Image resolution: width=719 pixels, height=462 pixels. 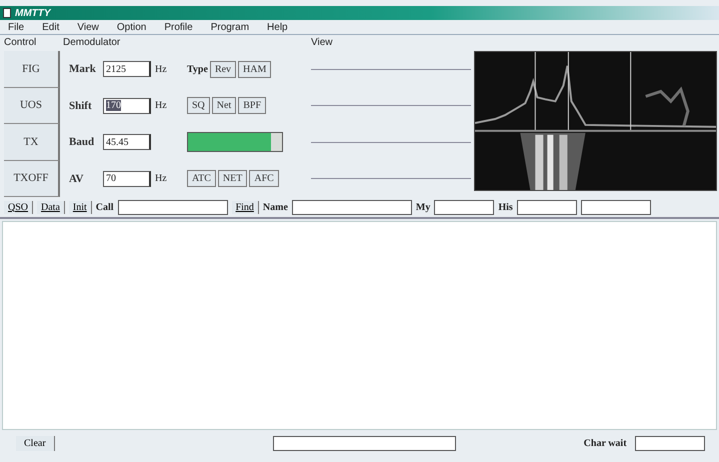 What do you see at coordinates (546, 207) in the screenshot?
I see `his-field` at bounding box center [546, 207].